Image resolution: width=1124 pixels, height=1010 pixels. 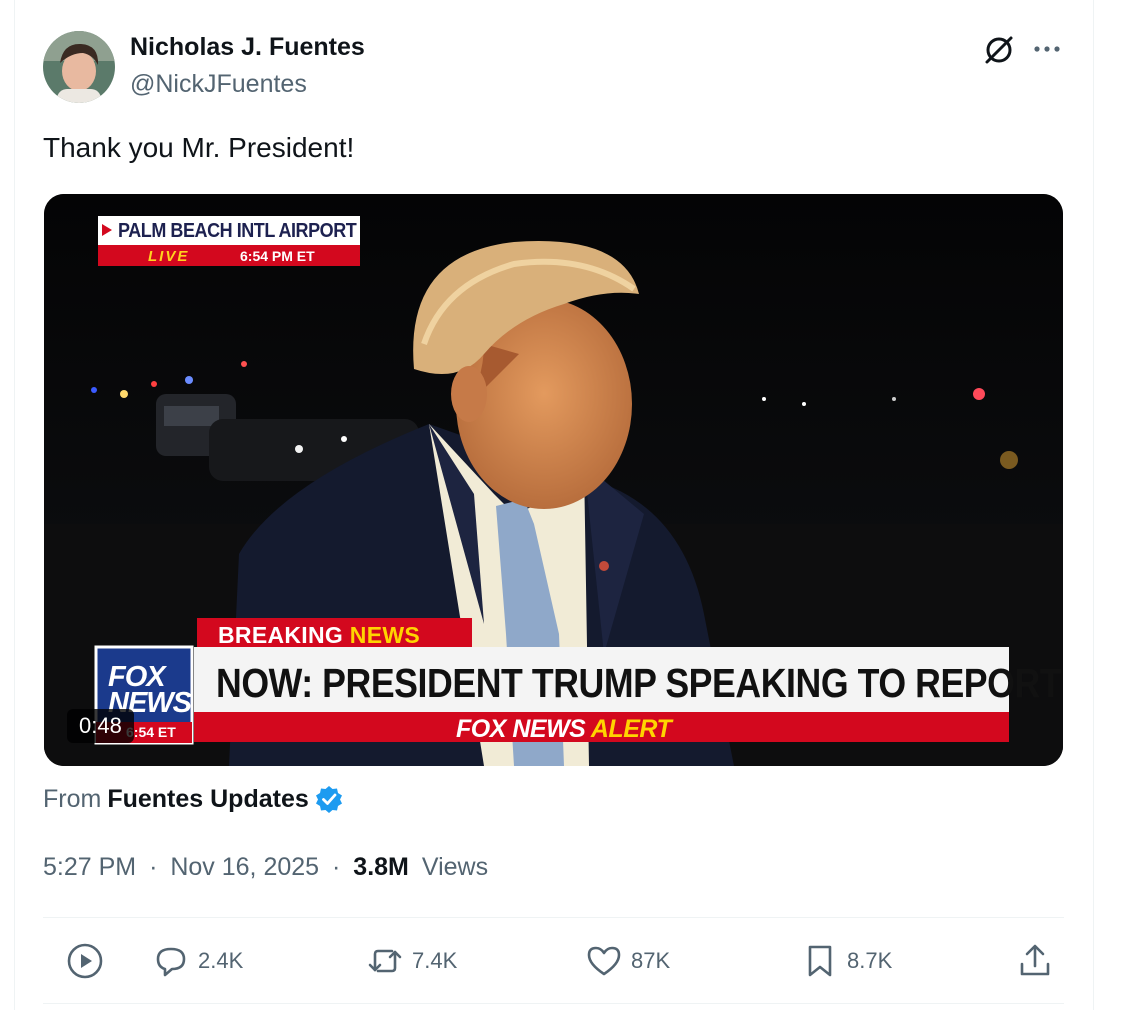 I want to click on reply-count: 2.4K, so click(x=221, y=960).